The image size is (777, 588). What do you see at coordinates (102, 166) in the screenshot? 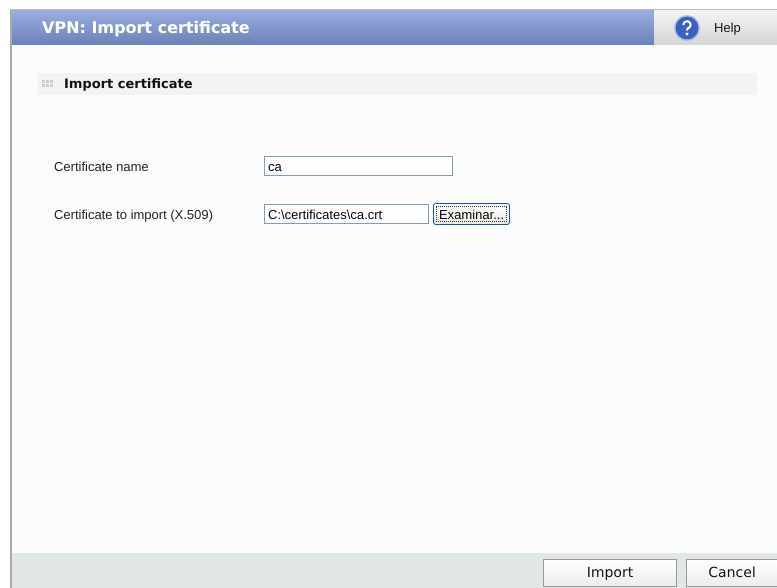
I see `field-label: Certificate name` at bounding box center [102, 166].